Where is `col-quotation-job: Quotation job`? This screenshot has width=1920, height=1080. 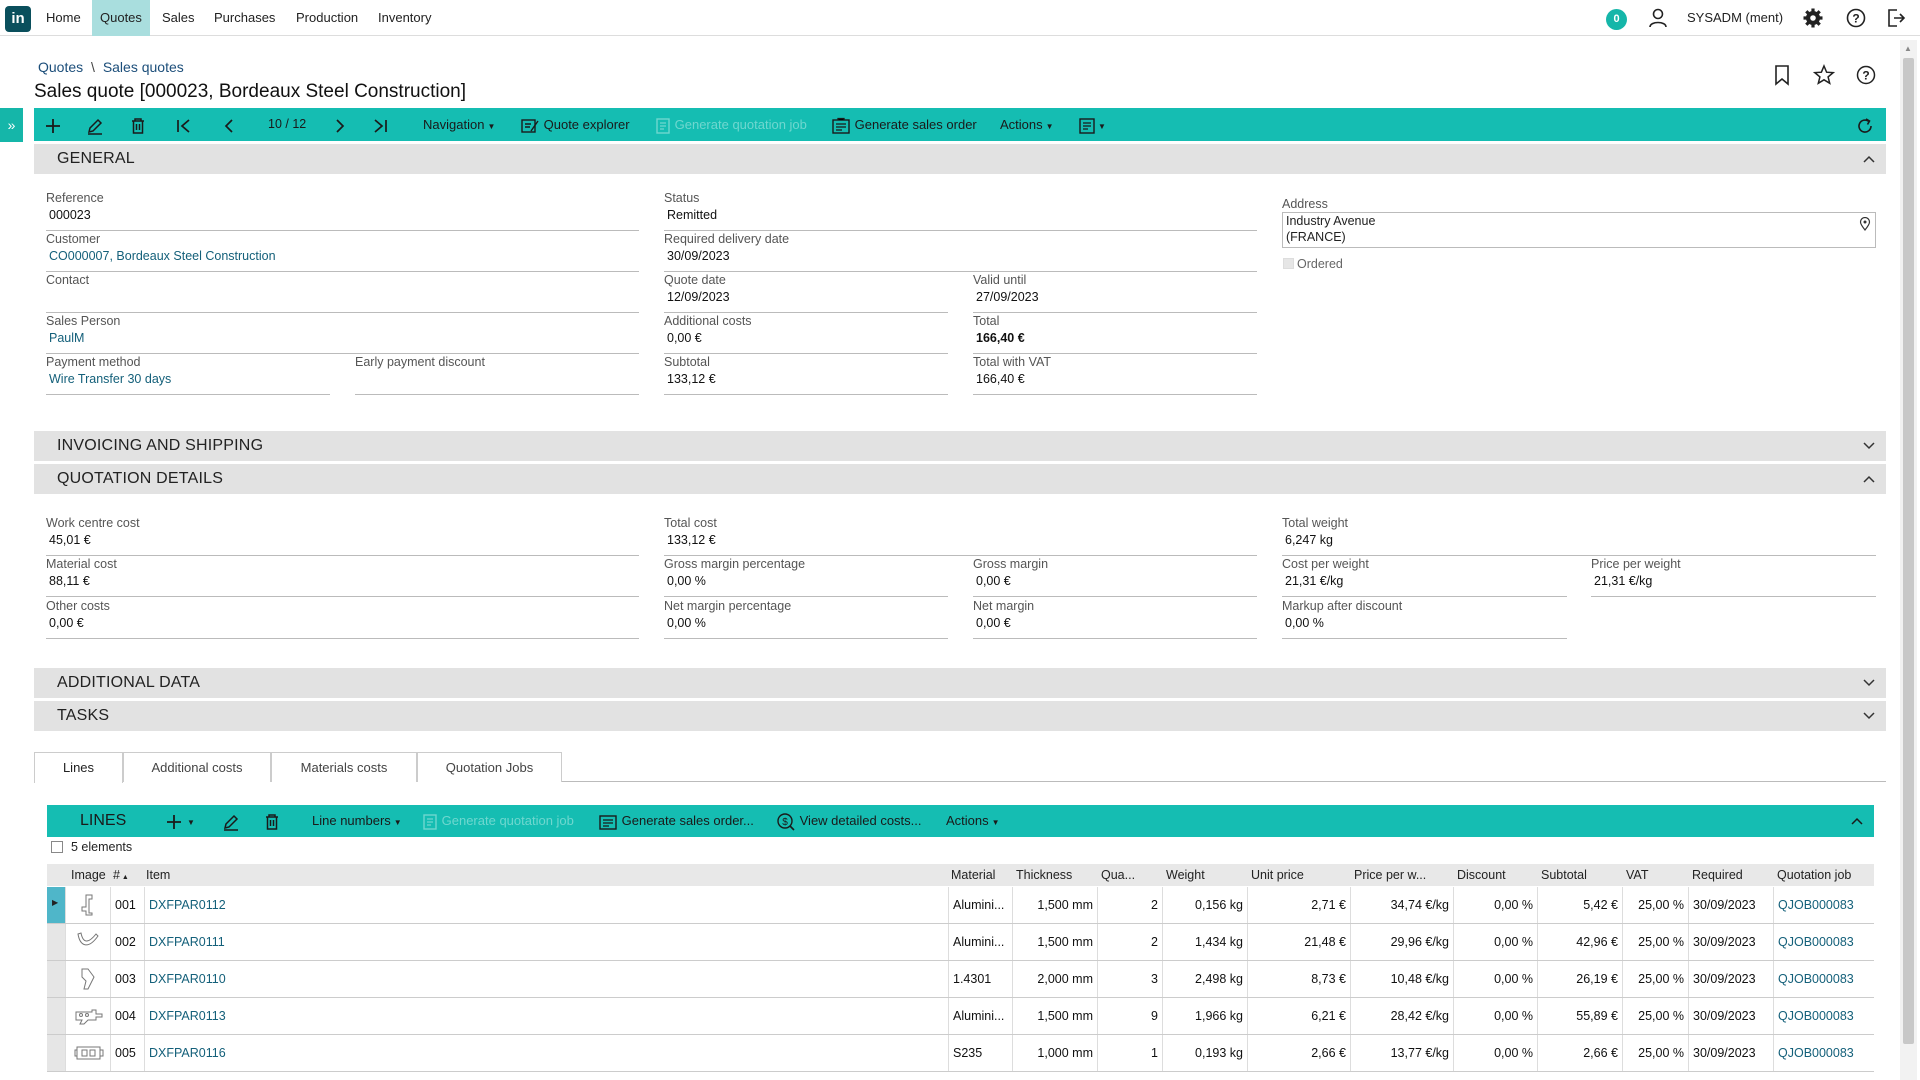
col-quotation-job: Quotation job is located at coordinates (1814, 875).